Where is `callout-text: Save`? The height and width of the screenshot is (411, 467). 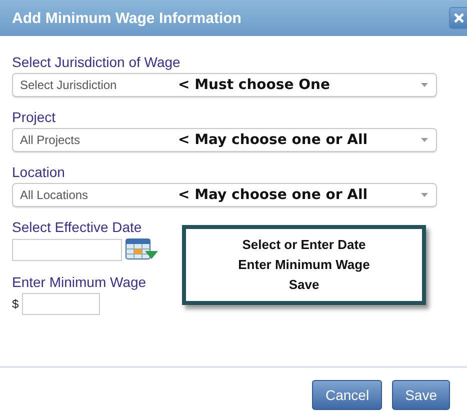
callout-text: Save is located at coordinates (304, 285).